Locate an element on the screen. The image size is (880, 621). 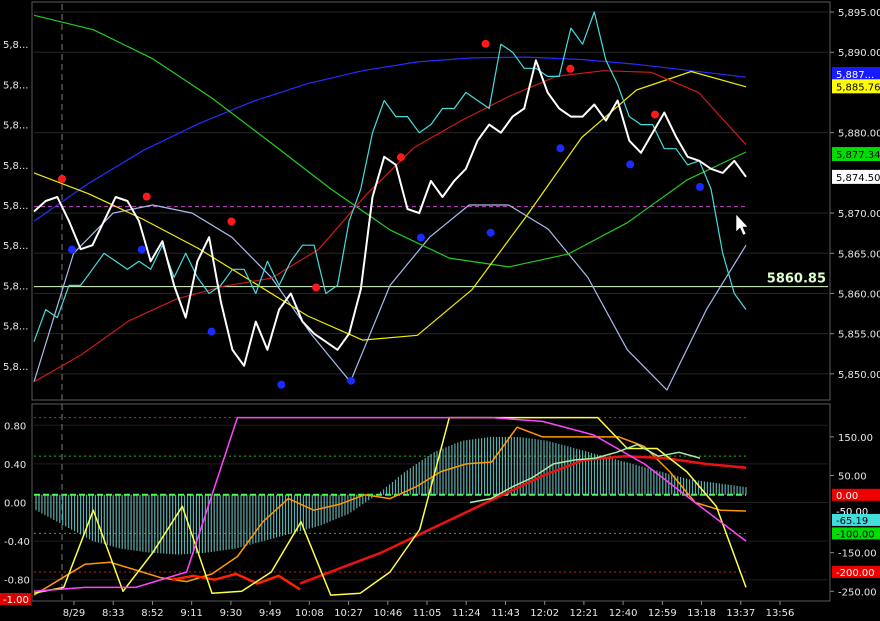
right-axis-indicator-label: -250.00 is located at coordinates (857, 592).